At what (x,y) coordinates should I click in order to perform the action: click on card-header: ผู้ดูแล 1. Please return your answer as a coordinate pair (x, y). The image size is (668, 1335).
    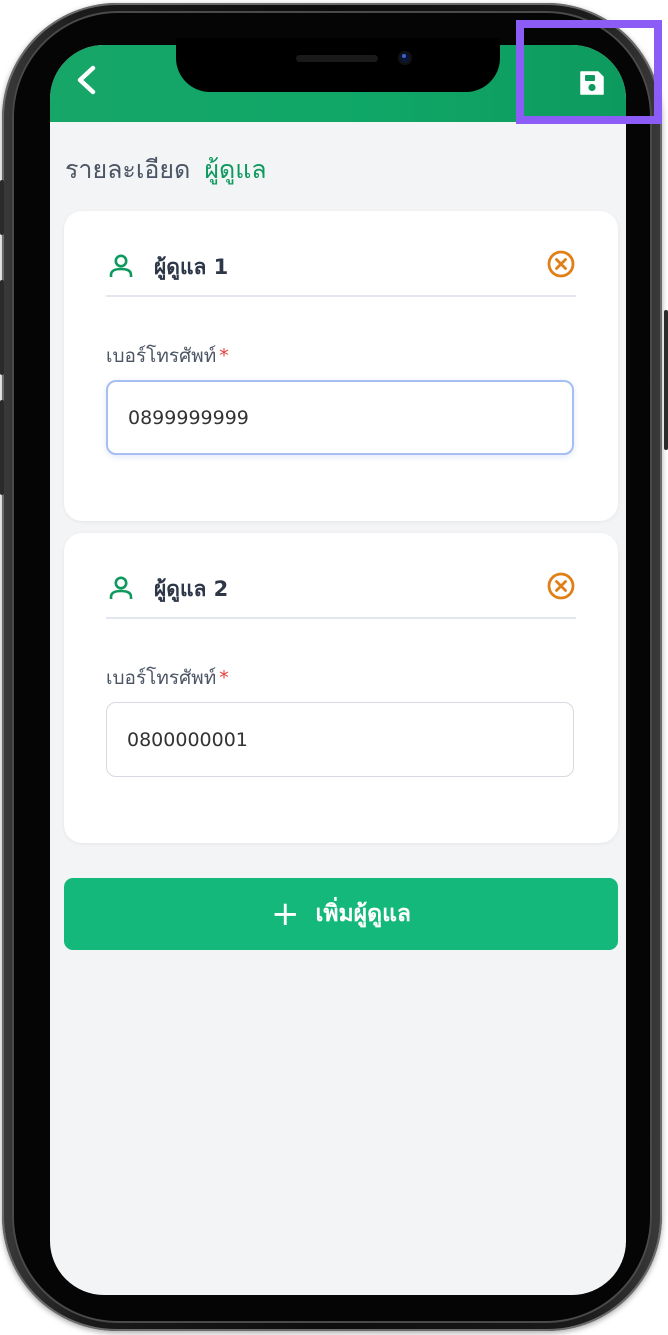
    Looking at the image, I should click on (341, 265).